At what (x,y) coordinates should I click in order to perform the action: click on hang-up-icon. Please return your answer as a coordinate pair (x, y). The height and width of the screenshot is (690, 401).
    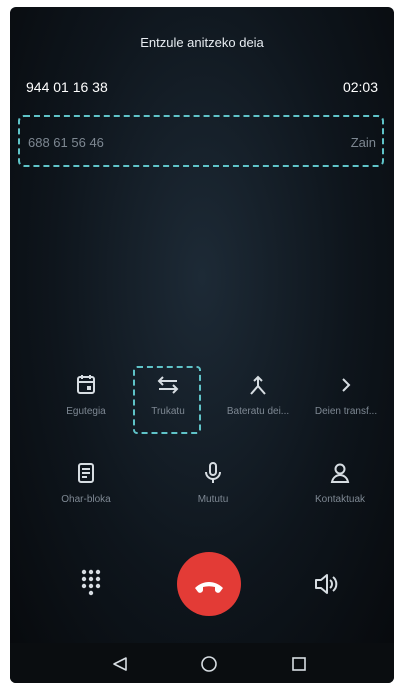
    Looking at the image, I should click on (209, 587).